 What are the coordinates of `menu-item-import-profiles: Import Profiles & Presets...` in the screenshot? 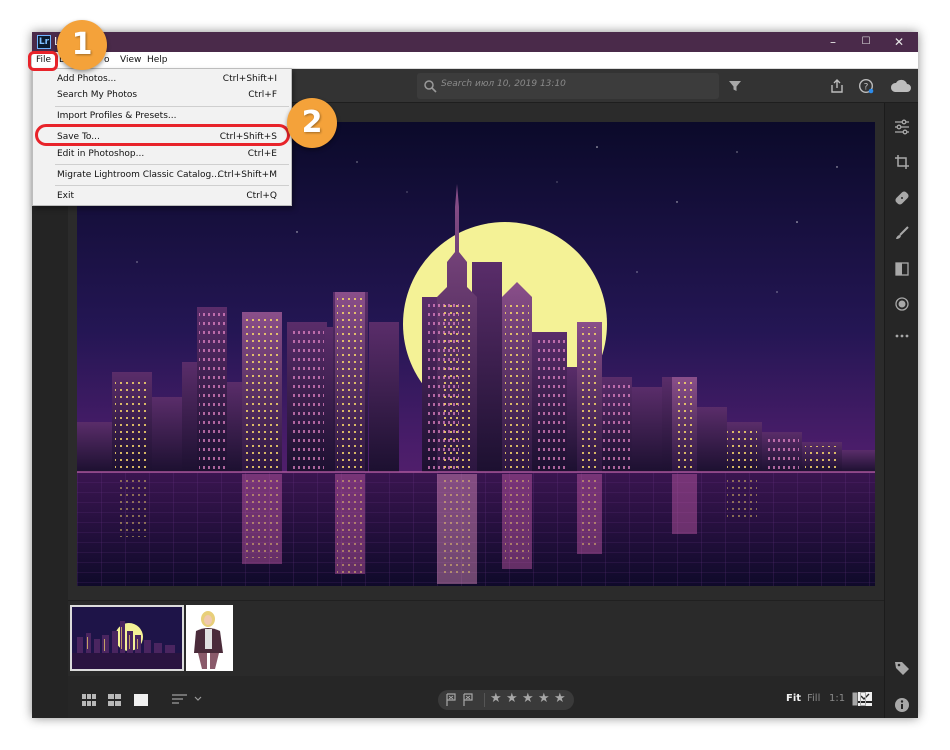 It's located at (162, 116).